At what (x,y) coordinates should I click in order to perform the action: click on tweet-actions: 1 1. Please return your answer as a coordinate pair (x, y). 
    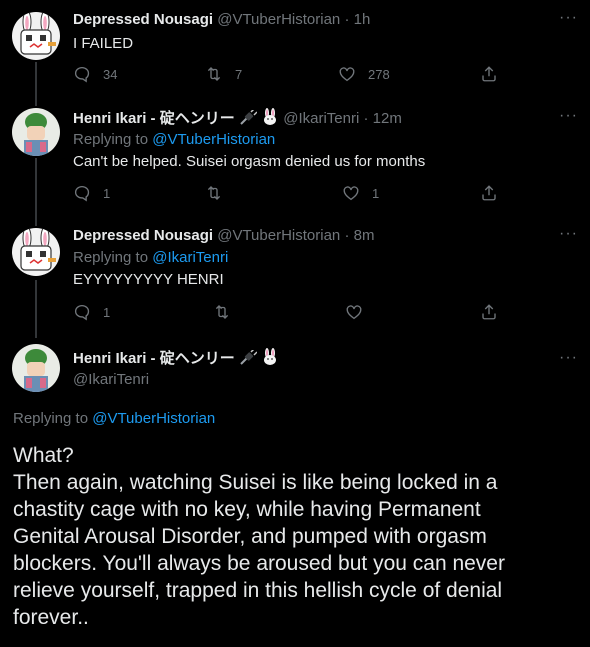
    Looking at the image, I should click on (288, 194).